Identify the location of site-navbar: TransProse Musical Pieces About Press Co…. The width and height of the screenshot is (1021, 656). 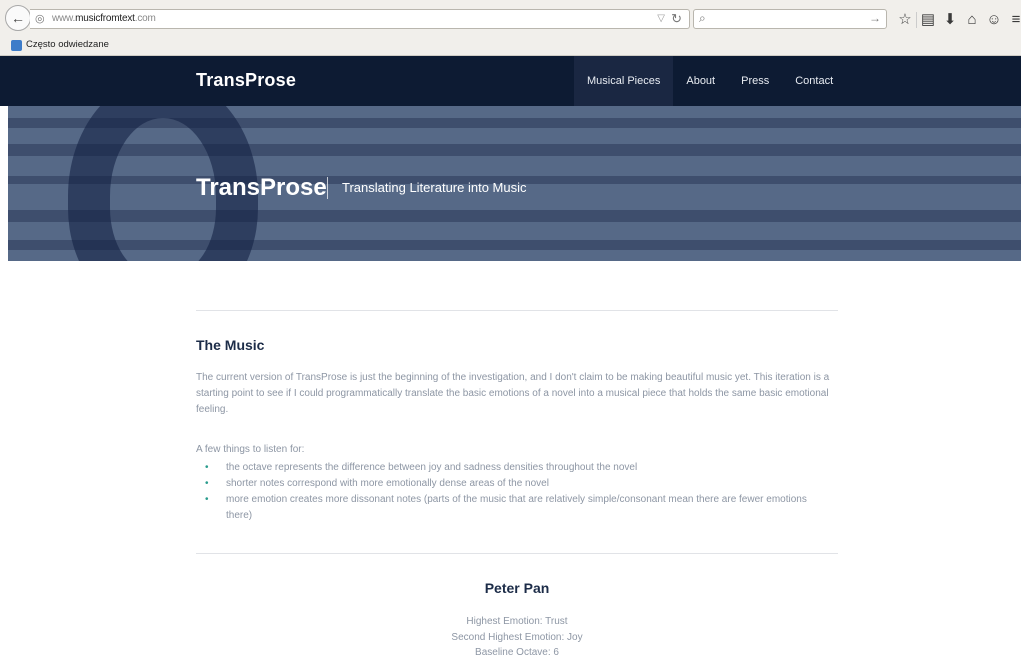
(510, 81).